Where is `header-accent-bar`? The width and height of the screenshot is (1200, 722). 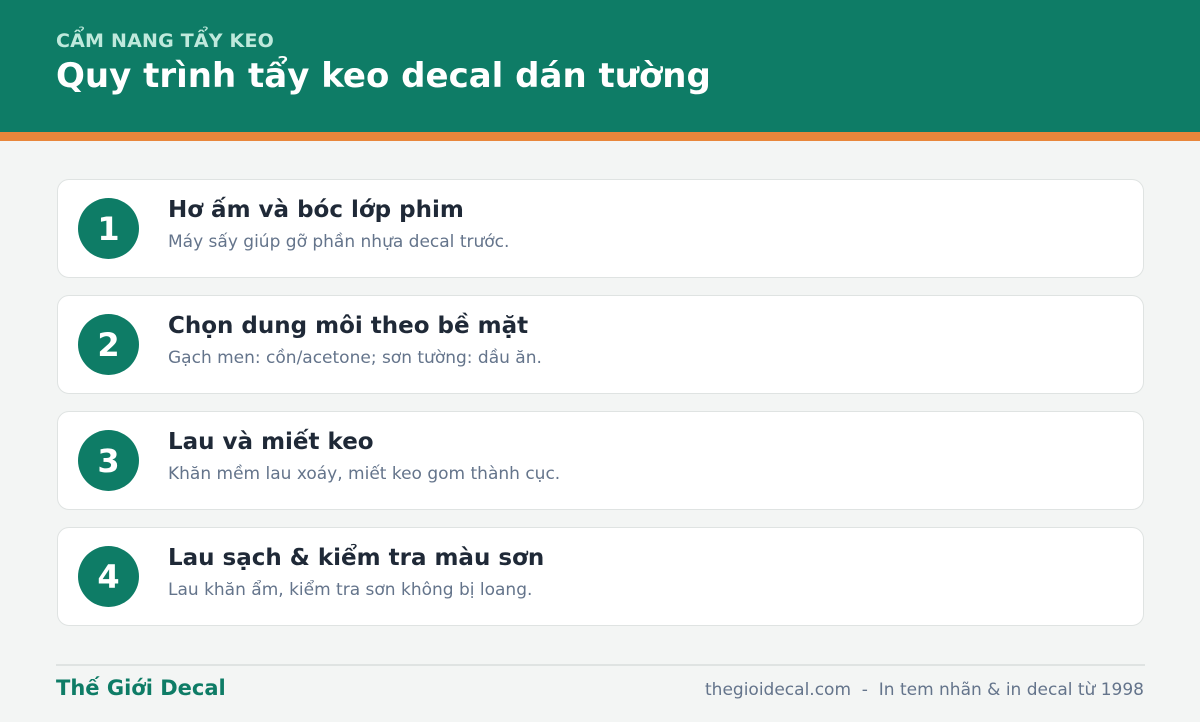 header-accent-bar is located at coordinates (600, 136).